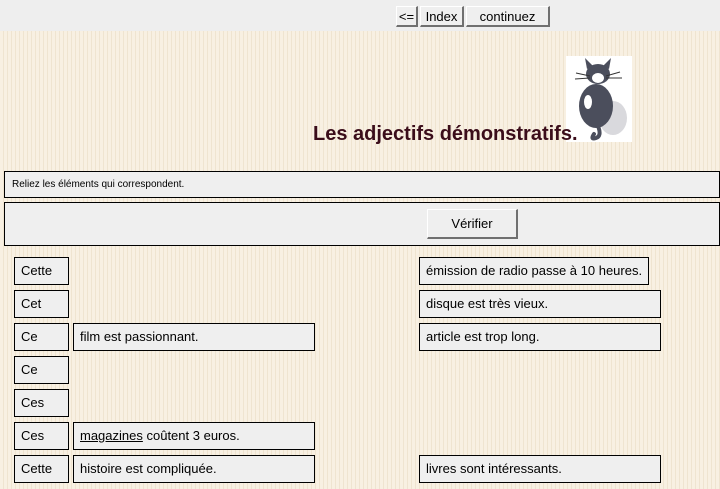 This screenshot has height=489, width=720. Describe the element at coordinates (540, 304) in the screenshot. I see `ending-tile: disque est très vieux.` at that location.